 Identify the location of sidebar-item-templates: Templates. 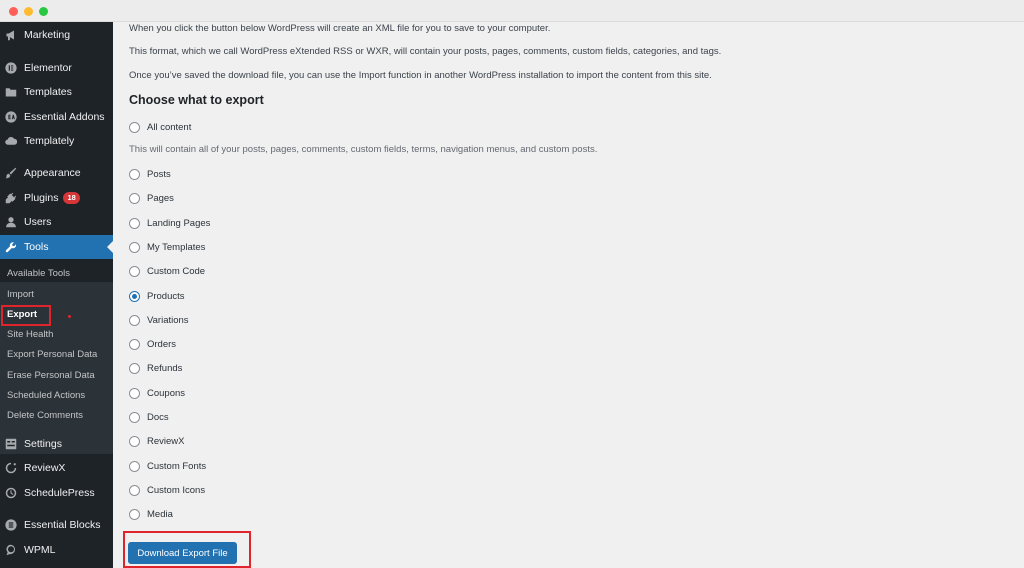
(56, 92).